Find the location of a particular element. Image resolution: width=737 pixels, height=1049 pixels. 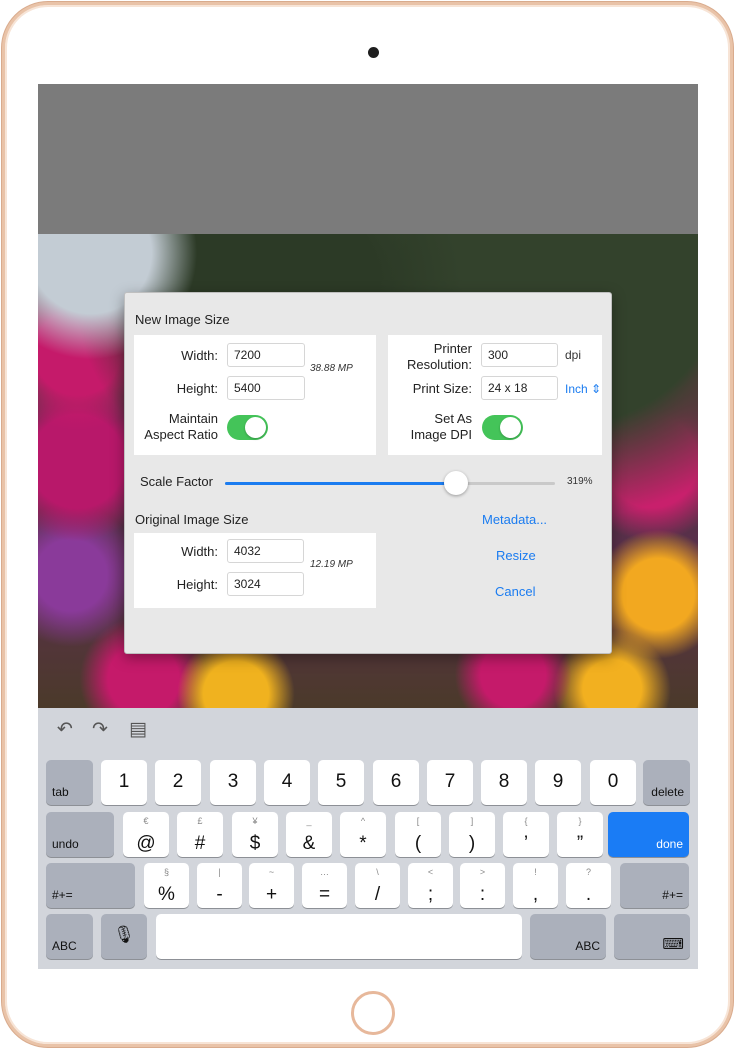

scale-percent: 319% is located at coordinates (580, 481).